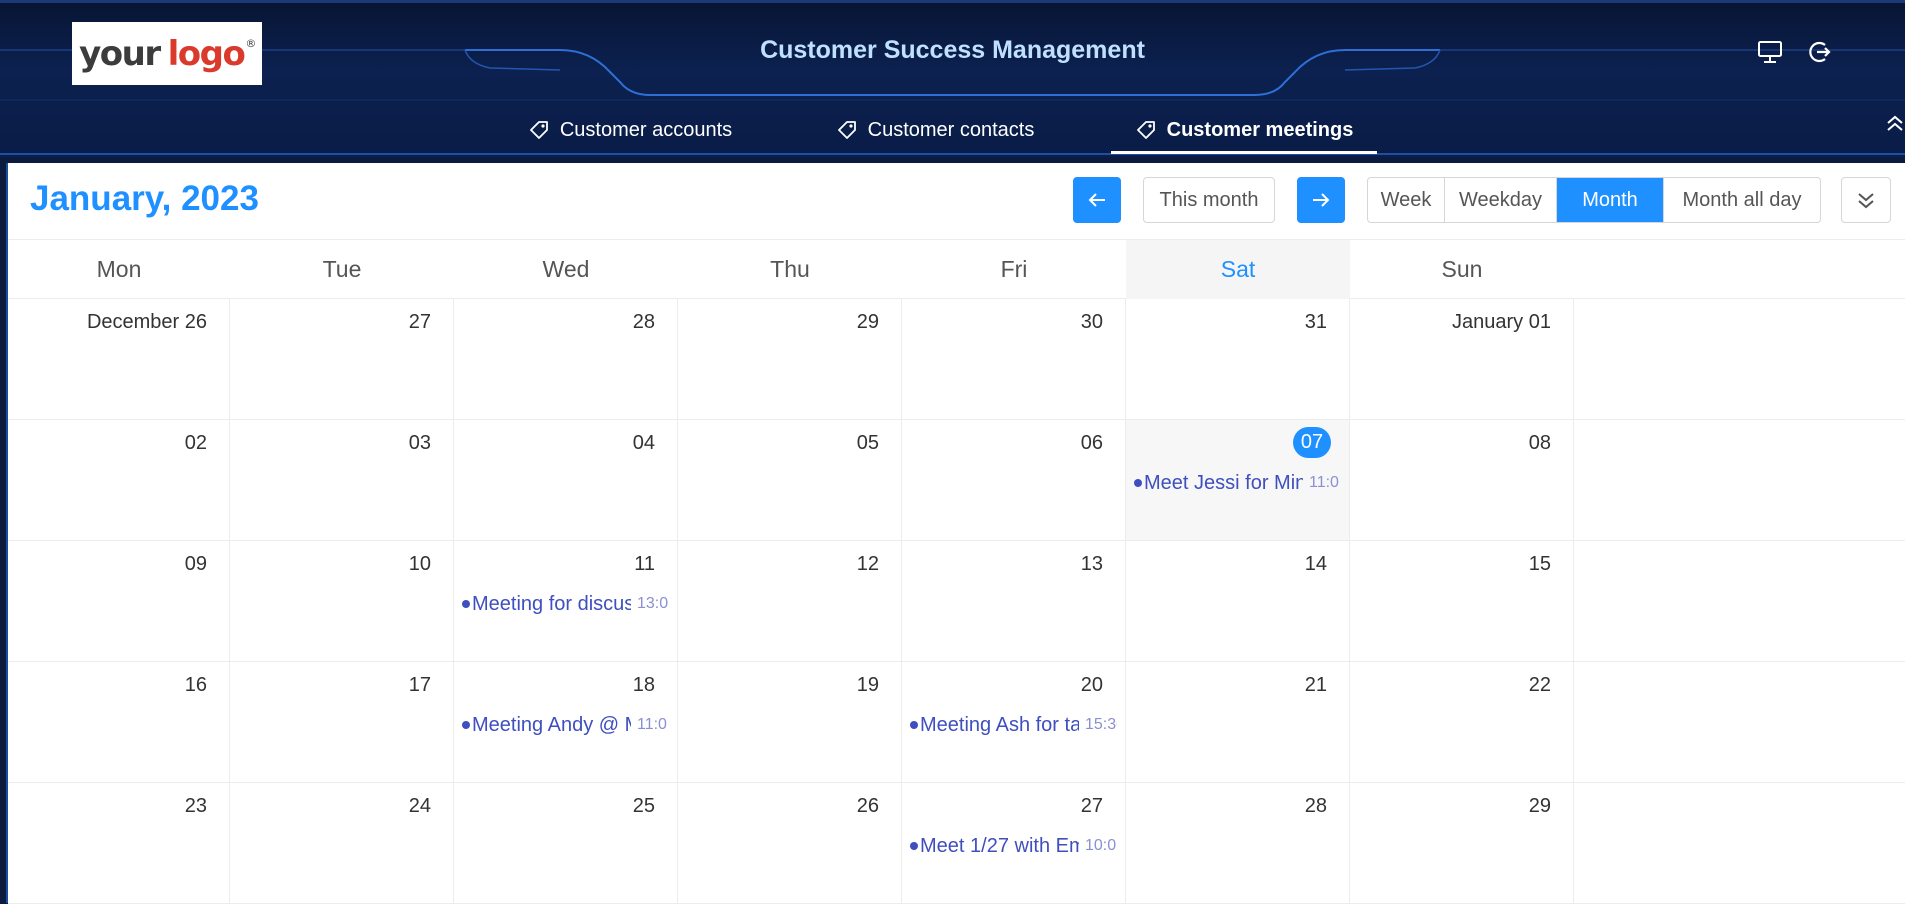  Describe the element at coordinates (1539, 564) in the screenshot. I see `day-number: 15` at that location.